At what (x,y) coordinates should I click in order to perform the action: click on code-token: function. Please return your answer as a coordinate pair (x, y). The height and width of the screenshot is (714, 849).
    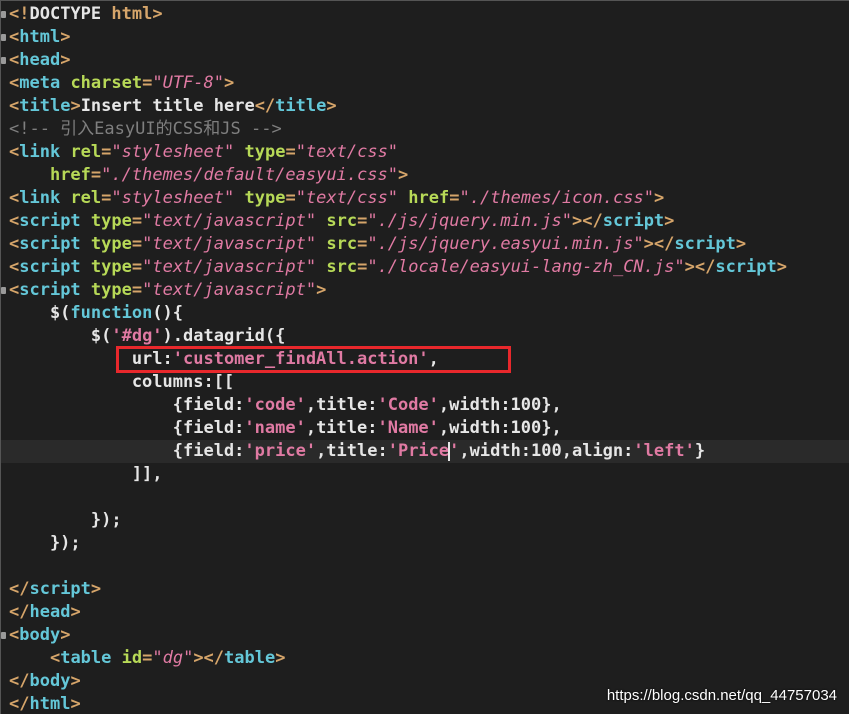
    Looking at the image, I should click on (111, 313).